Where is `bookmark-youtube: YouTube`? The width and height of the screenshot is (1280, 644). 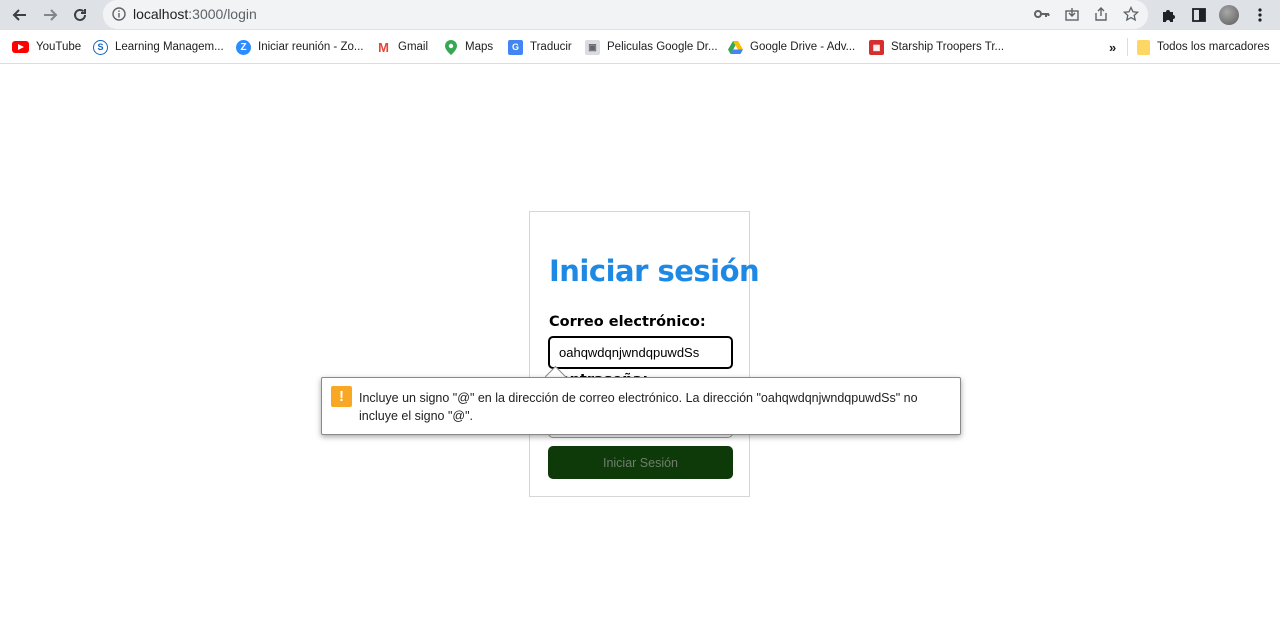 bookmark-youtube: YouTube is located at coordinates (46, 47).